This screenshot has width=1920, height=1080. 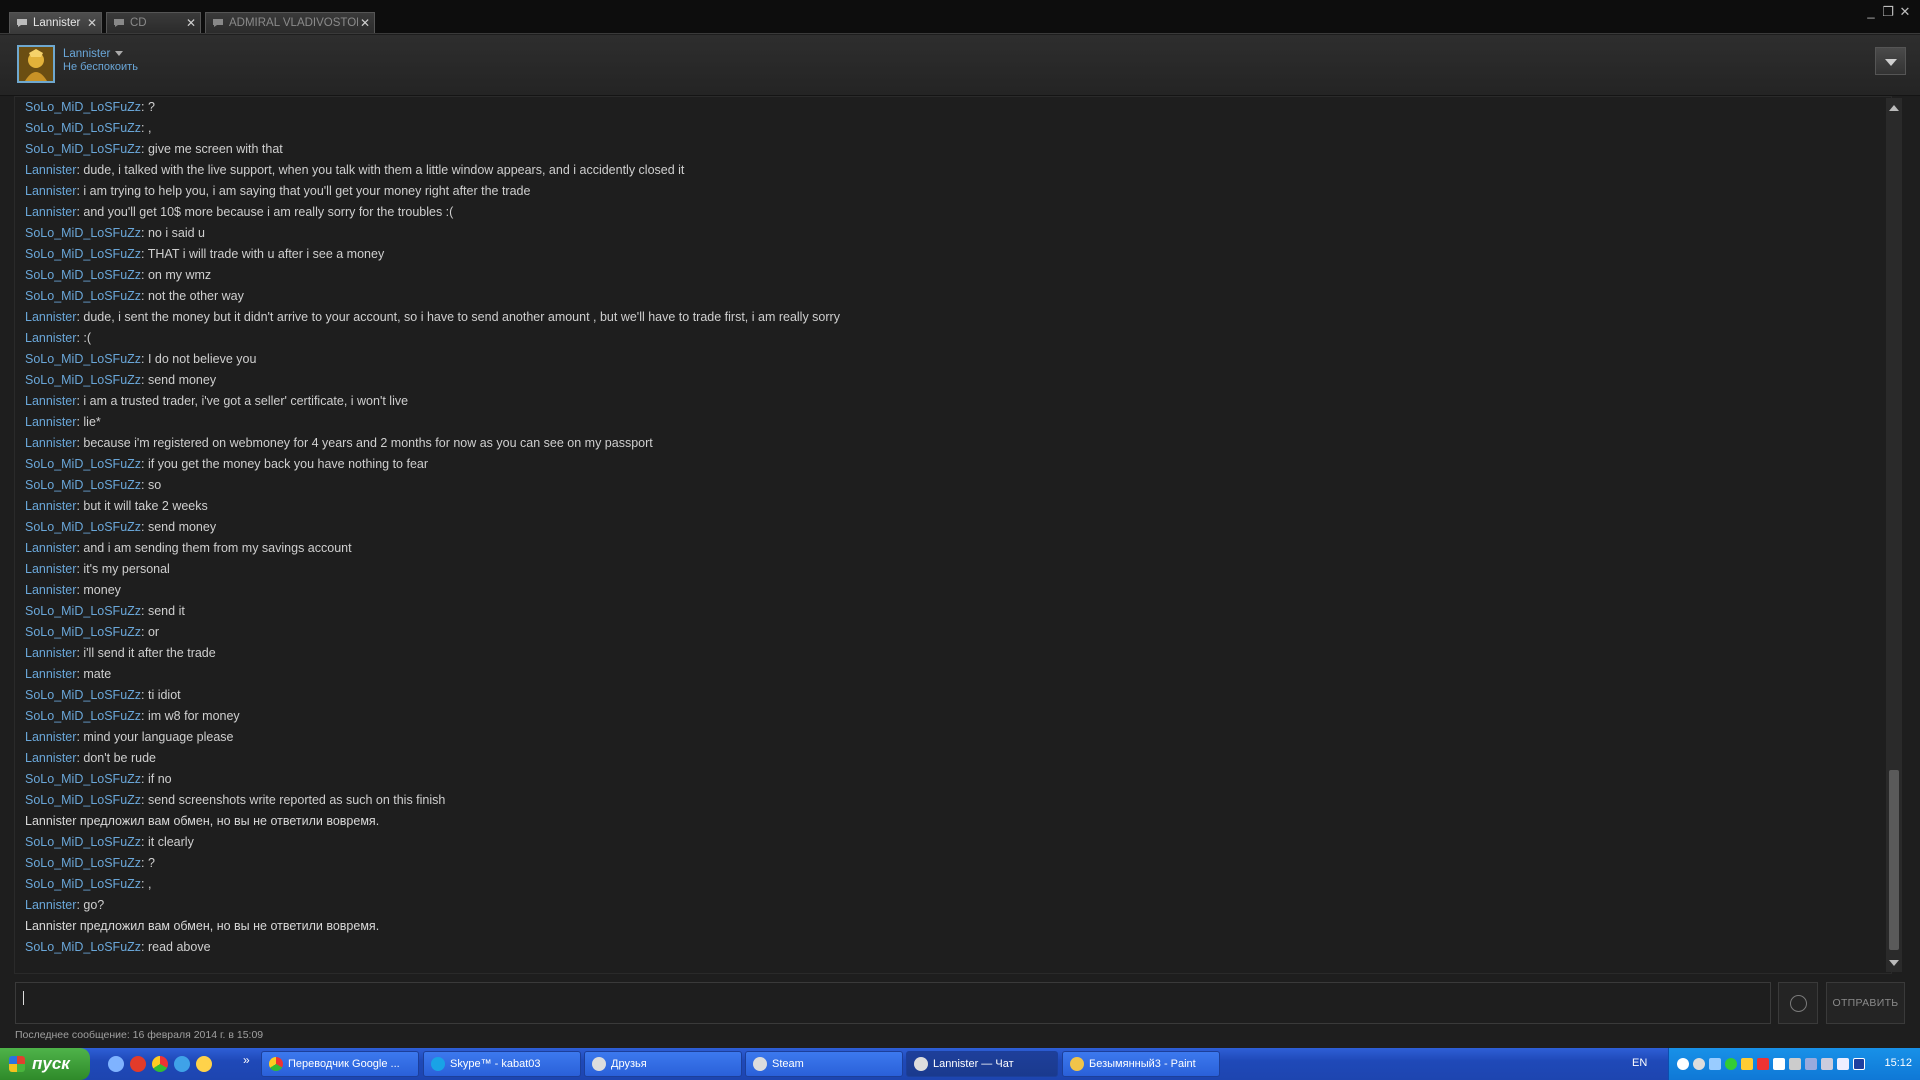 What do you see at coordinates (138, 1064) in the screenshot?
I see `quicklaunch-opera-icon` at bounding box center [138, 1064].